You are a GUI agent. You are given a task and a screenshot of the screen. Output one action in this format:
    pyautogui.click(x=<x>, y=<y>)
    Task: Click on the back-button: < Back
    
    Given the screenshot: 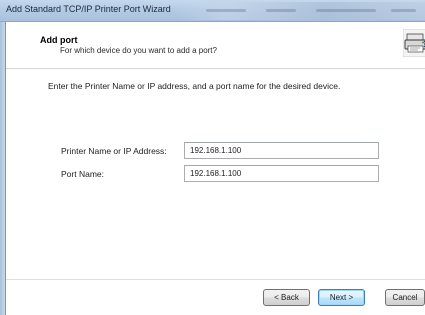 What is the action you would take?
    pyautogui.click(x=286, y=297)
    